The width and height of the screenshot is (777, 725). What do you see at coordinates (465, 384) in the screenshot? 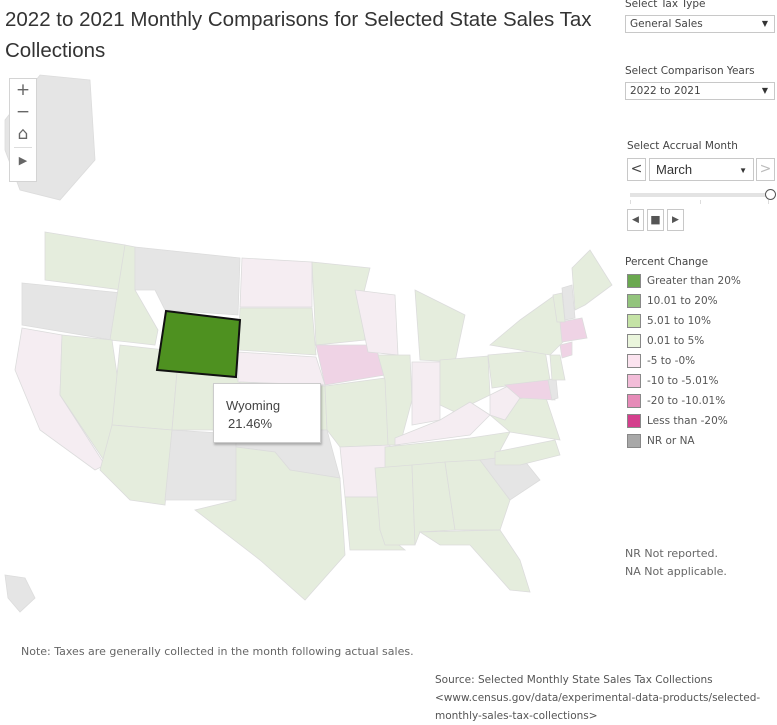
I see `state-ohio` at bounding box center [465, 384].